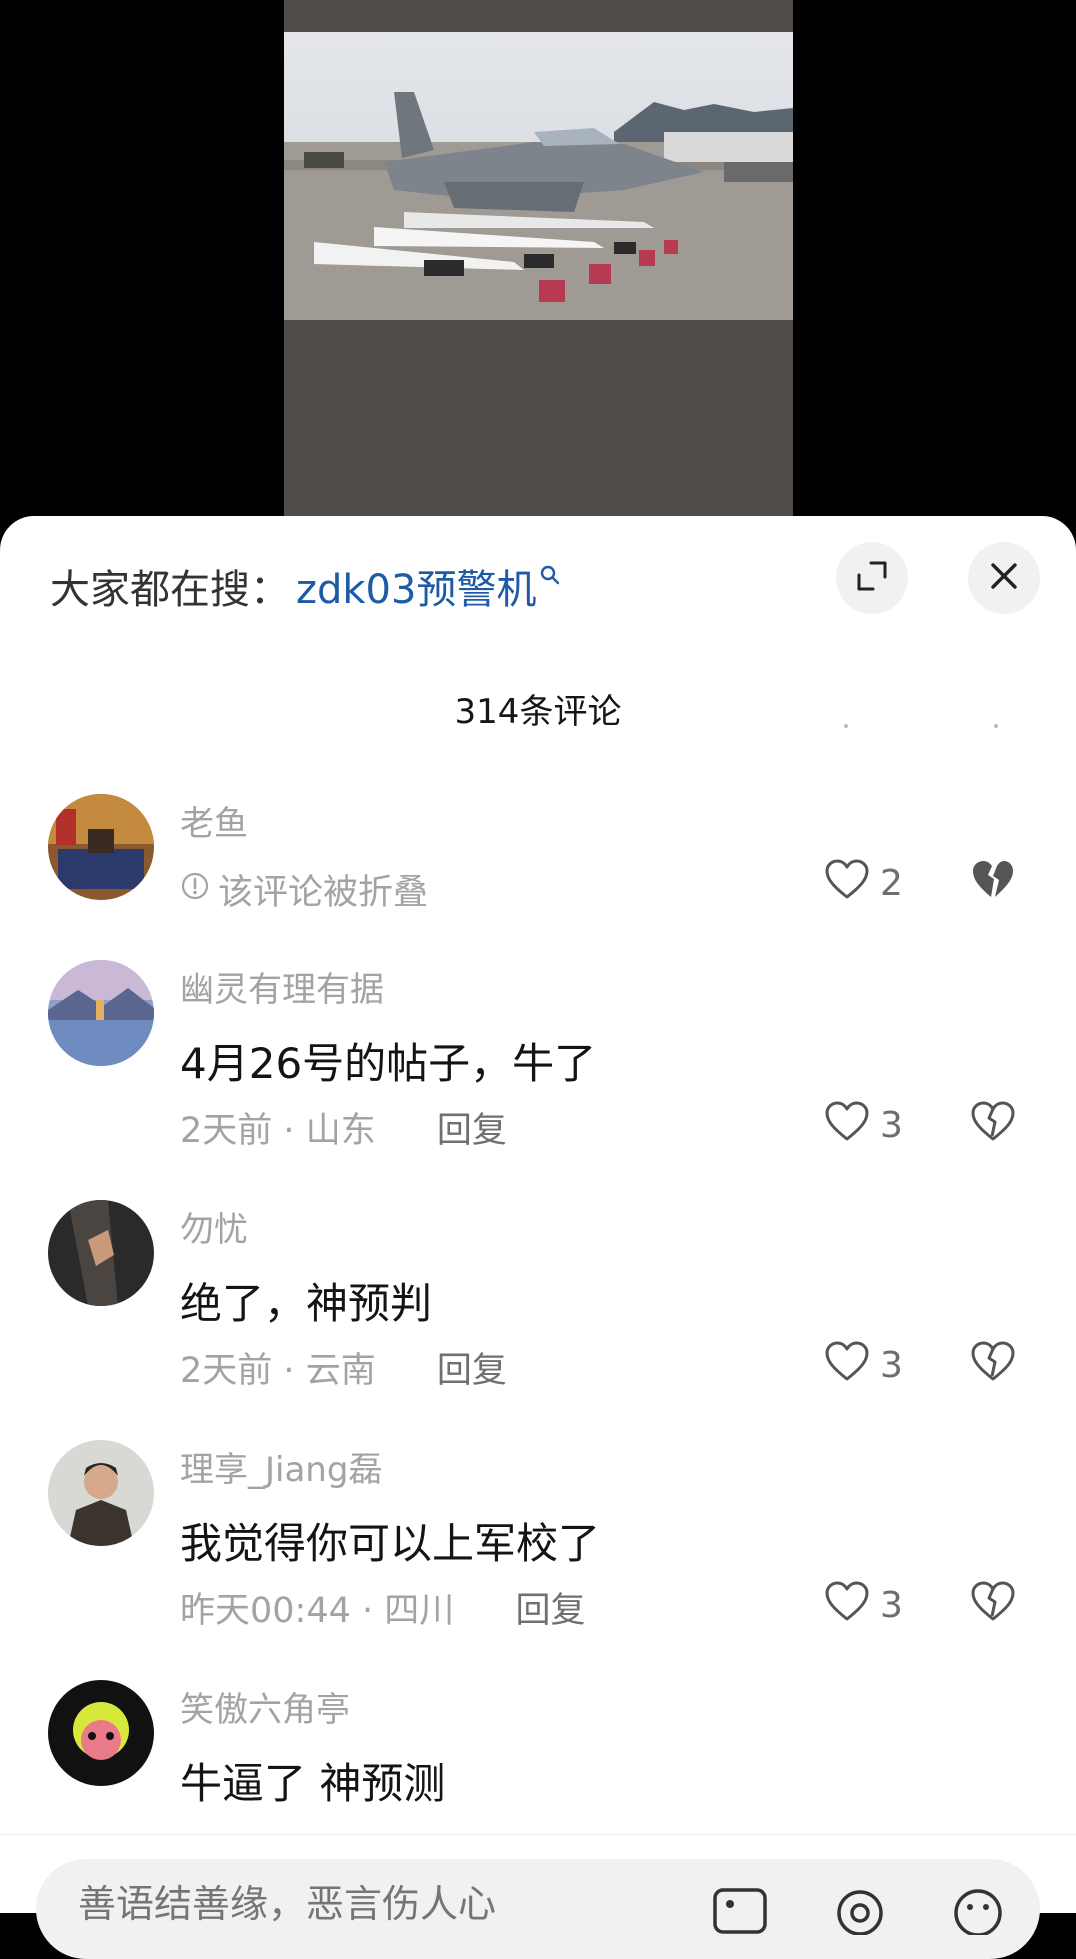 The image size is (1076, 1959). I want to click on comment-text: 我觉得你可以上军校了, so click(390, 1543).